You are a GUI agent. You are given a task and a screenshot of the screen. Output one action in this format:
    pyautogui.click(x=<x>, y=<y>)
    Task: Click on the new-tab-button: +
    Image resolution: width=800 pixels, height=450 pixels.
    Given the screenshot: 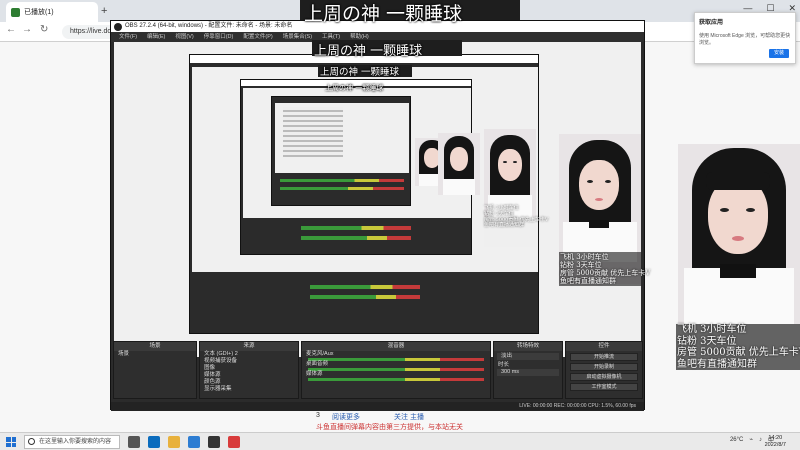 What is the action you would take?
    pyautogui.click(x=104, y=11)
    